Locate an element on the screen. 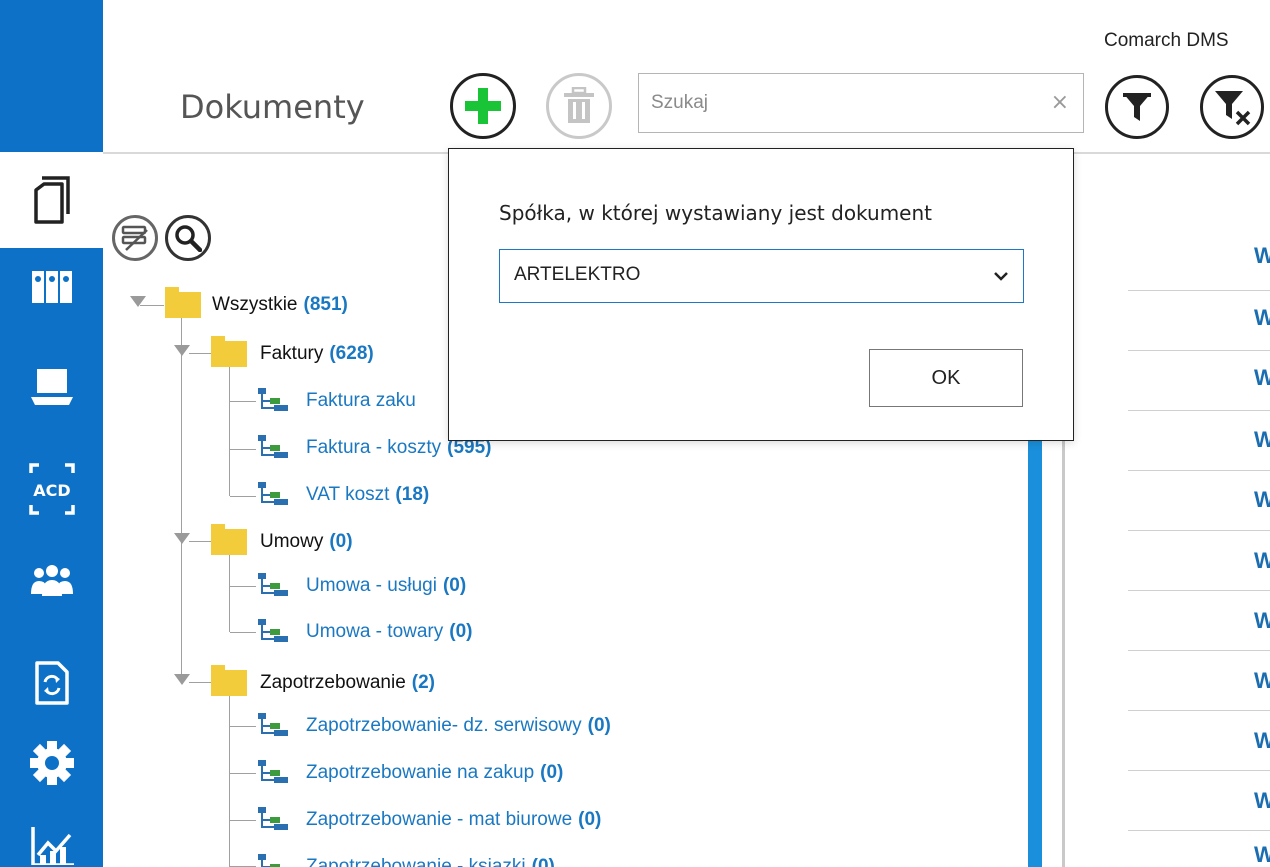  trash-icon is located at coordinates (579, 105).